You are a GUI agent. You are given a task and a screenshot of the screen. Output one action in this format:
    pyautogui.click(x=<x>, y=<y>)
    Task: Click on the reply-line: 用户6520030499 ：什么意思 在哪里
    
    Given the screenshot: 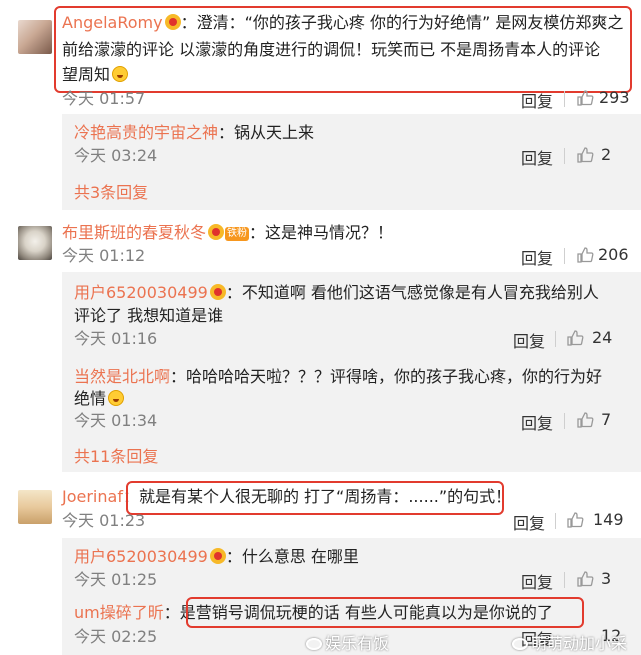 What is the action you would take?
    pyautogui.click(x=216, y=556)
    